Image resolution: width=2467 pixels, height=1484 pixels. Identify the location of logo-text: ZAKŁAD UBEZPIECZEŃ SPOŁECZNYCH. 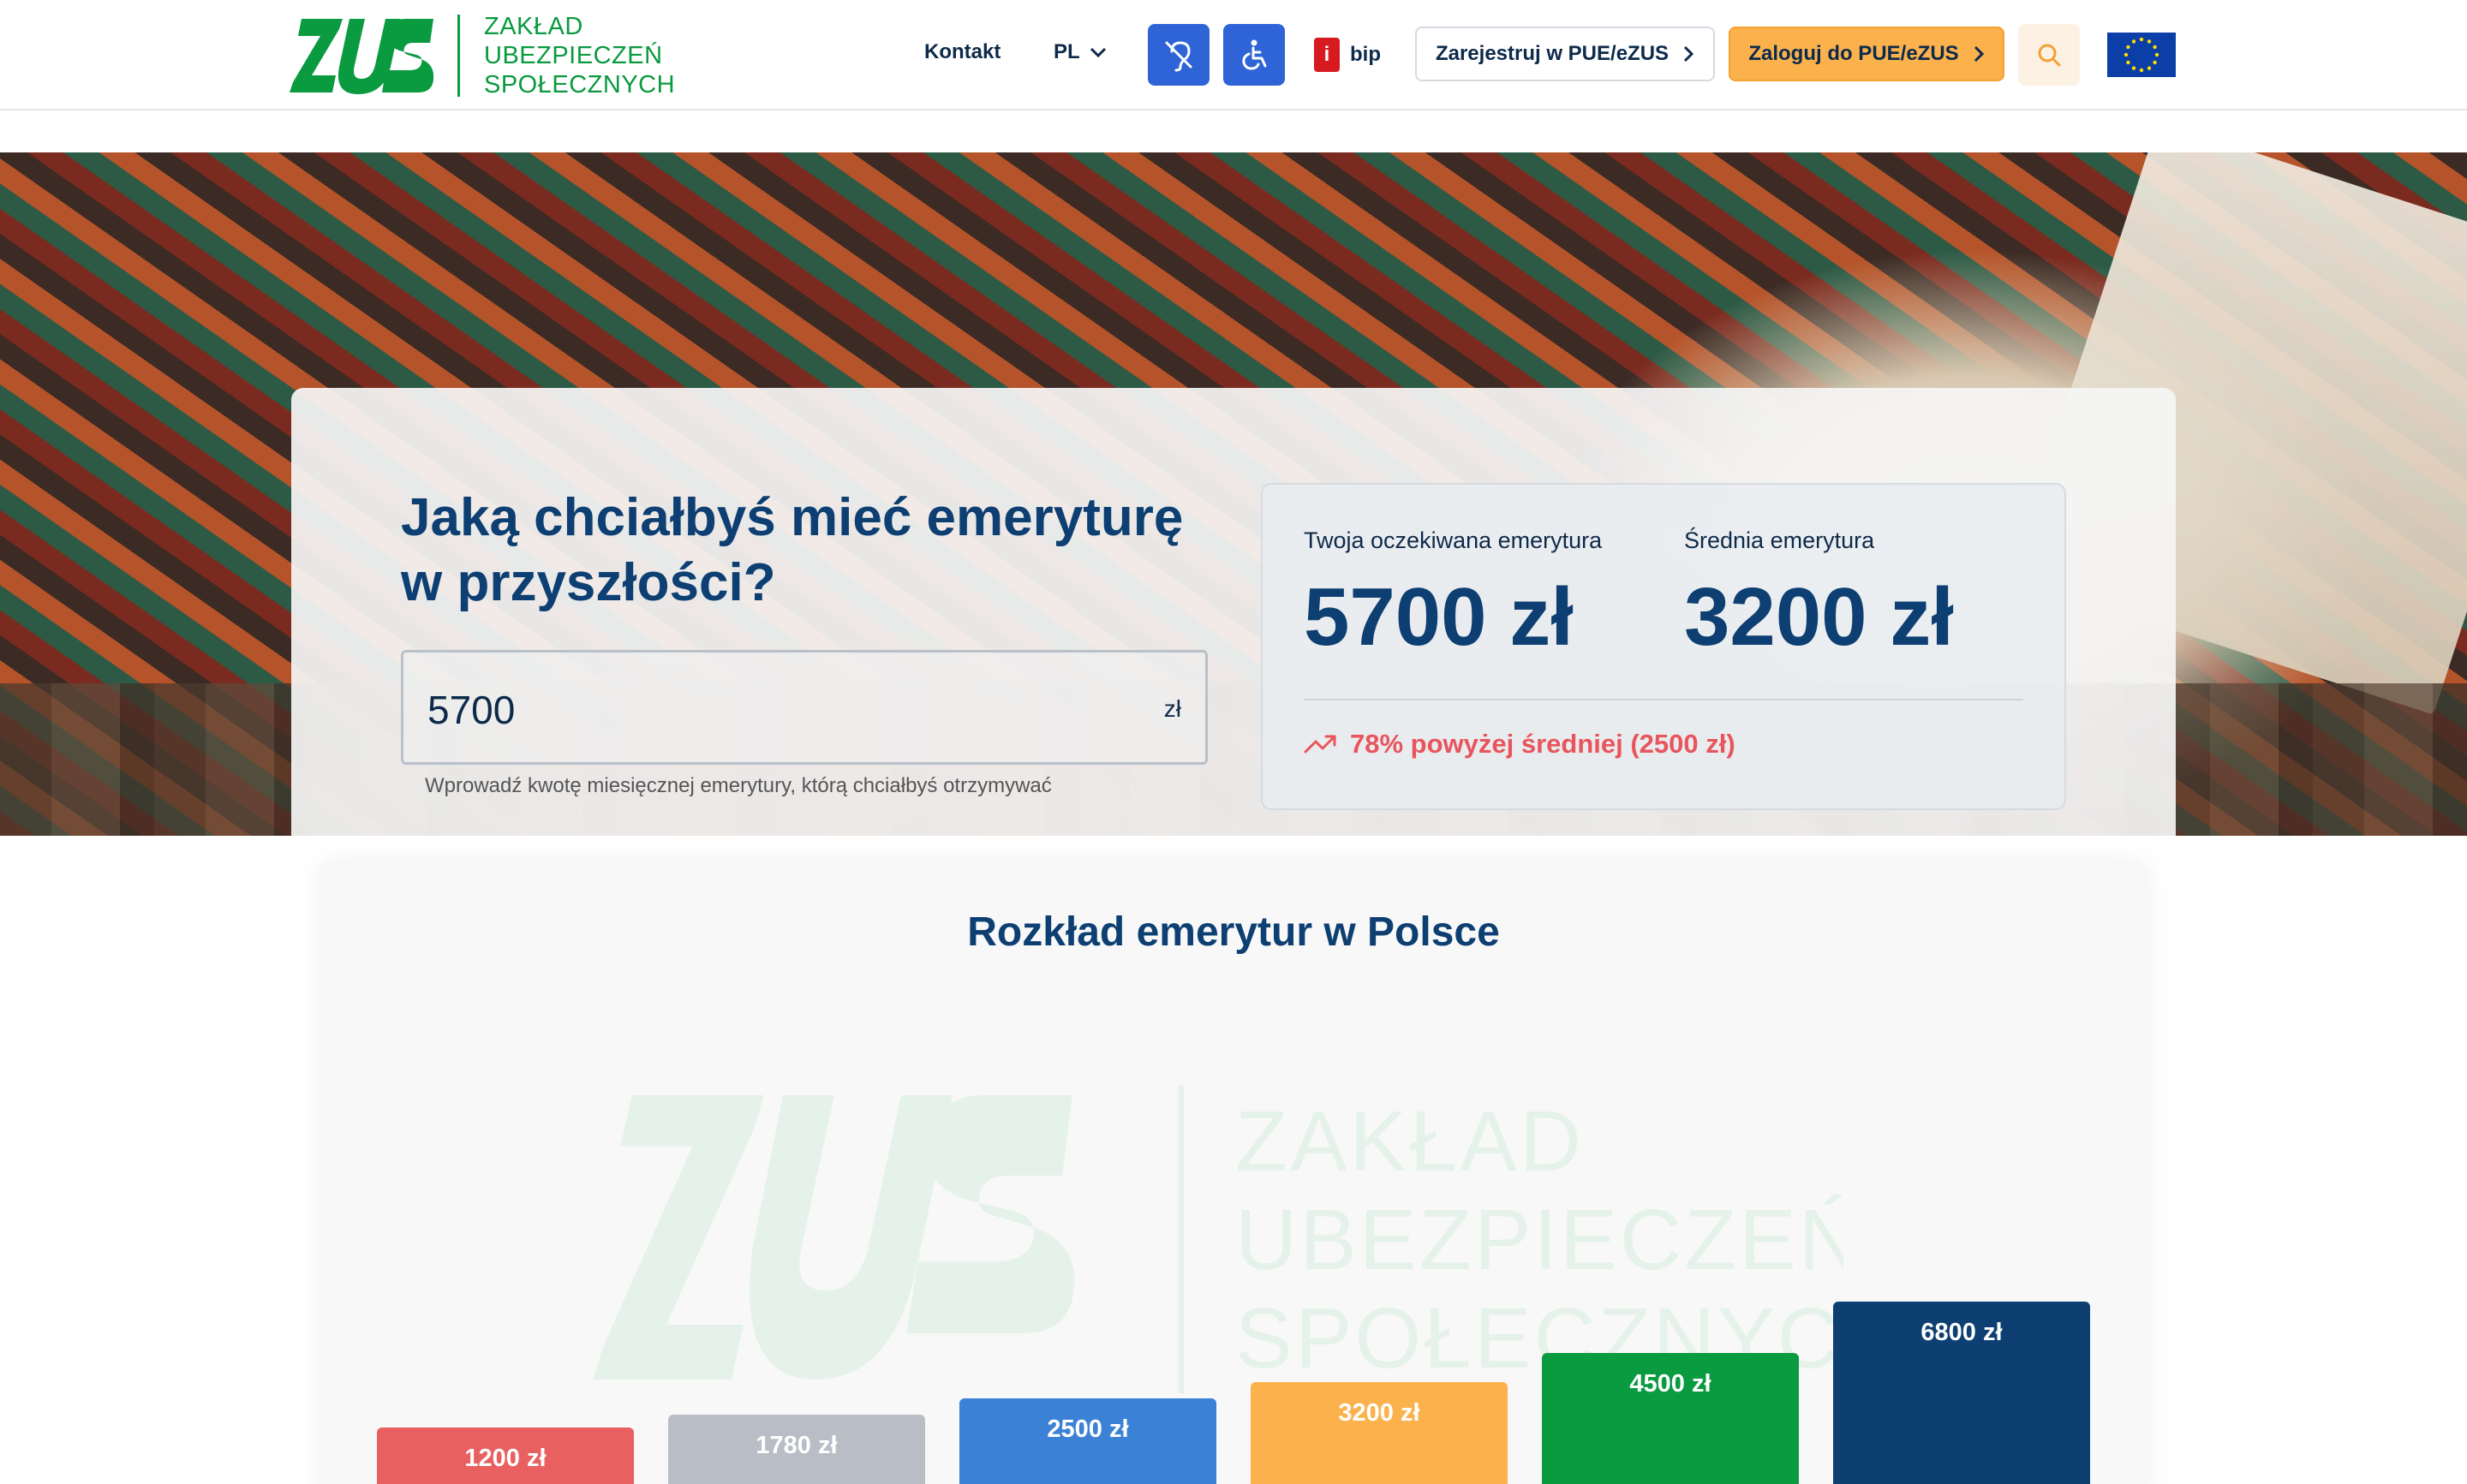
(580, 56).